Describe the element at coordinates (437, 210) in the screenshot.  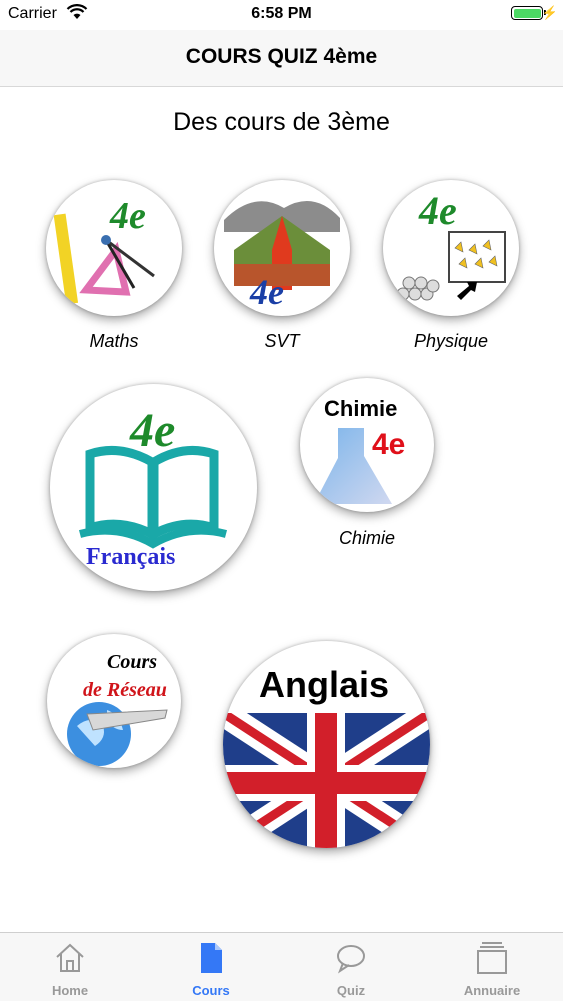
I see `physique-badge: 4e` at that location.